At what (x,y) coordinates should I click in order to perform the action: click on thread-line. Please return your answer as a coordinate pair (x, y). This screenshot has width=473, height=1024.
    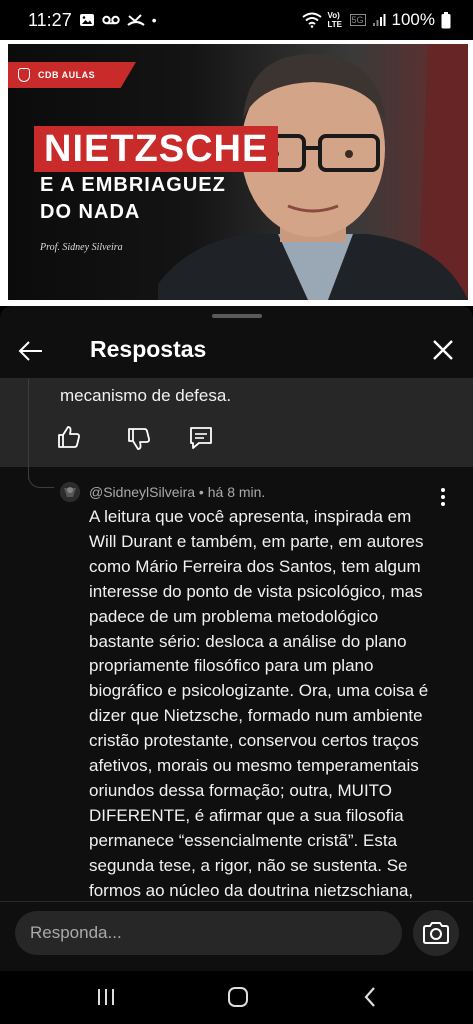
    Looking at the image, I should click on (28, 429).